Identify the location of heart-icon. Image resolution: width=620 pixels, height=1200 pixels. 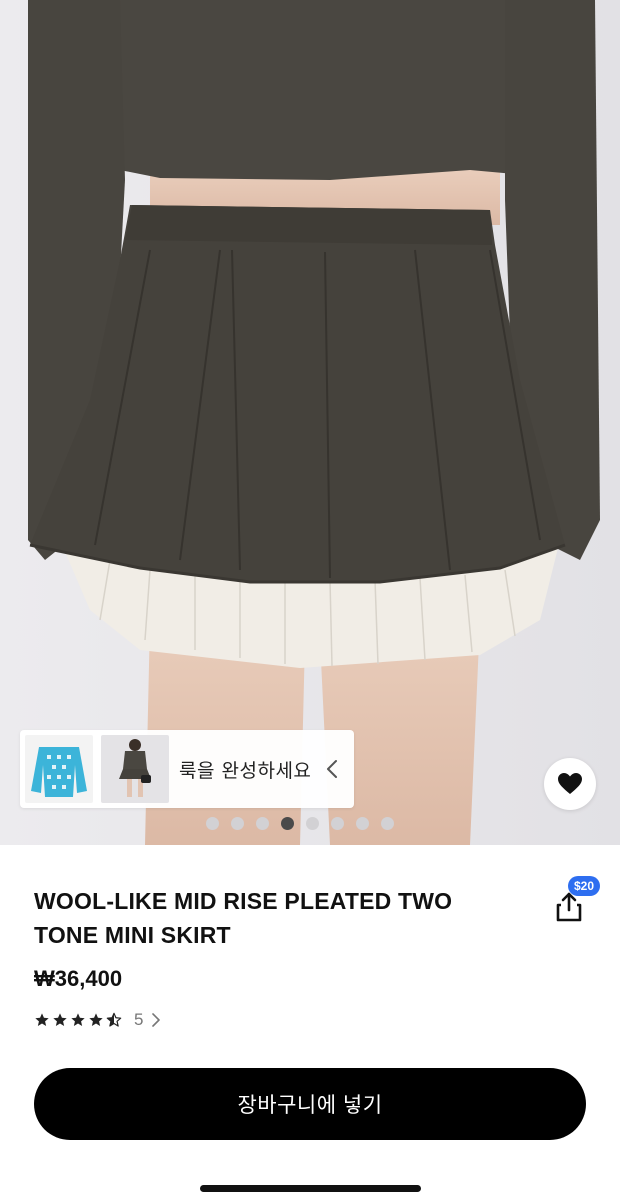
(570, 783).